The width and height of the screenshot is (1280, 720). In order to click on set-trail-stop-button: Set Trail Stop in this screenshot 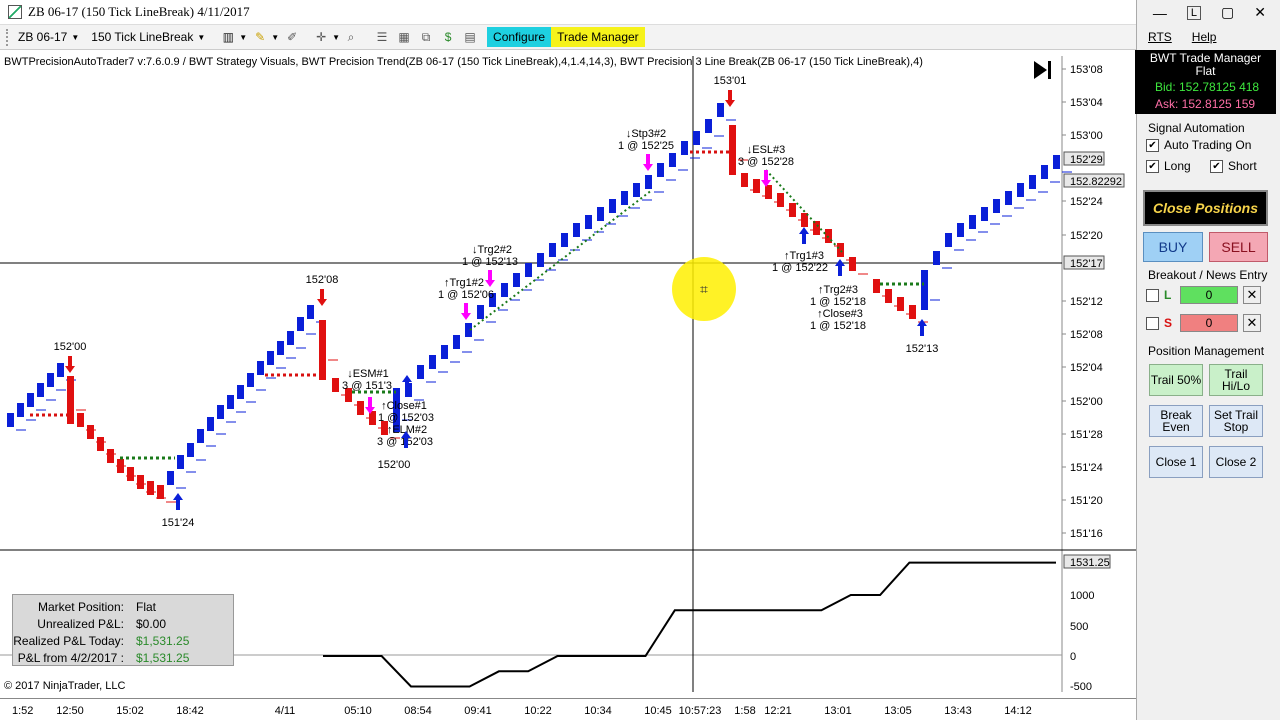, I will do `click(1236, 421)`.